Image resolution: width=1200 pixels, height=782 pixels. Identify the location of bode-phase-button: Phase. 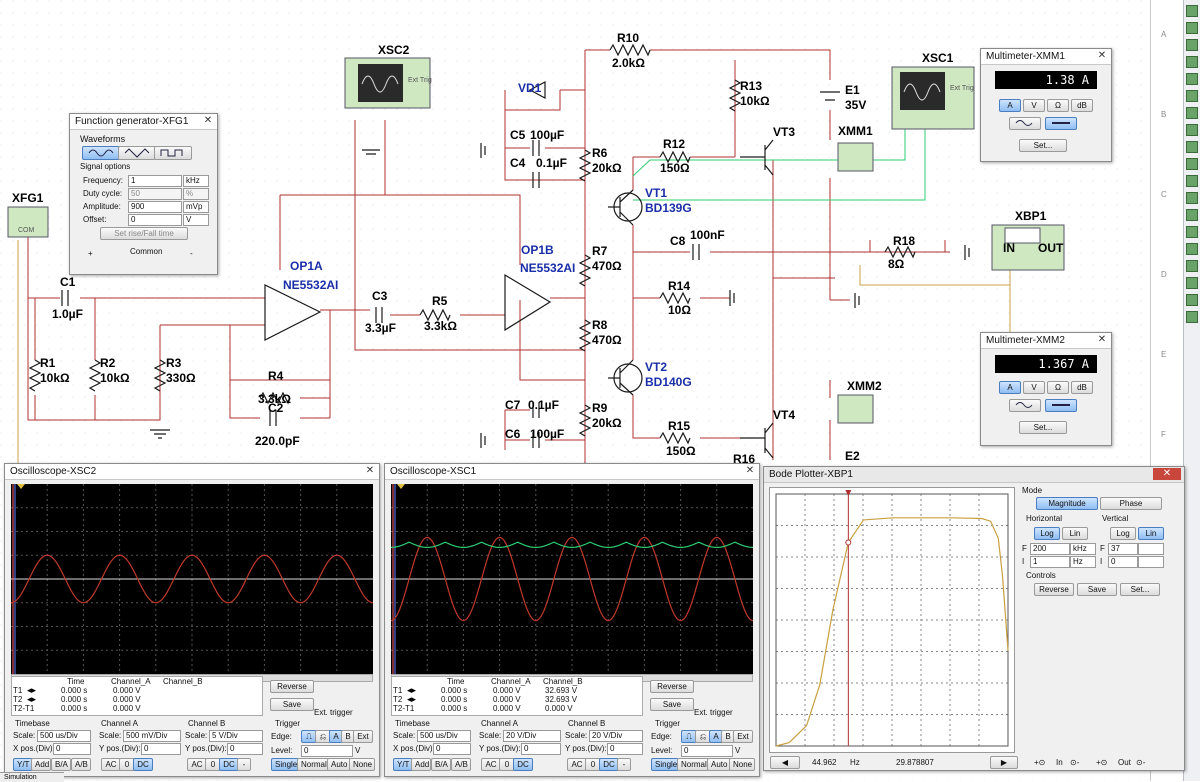
(1131, 503).